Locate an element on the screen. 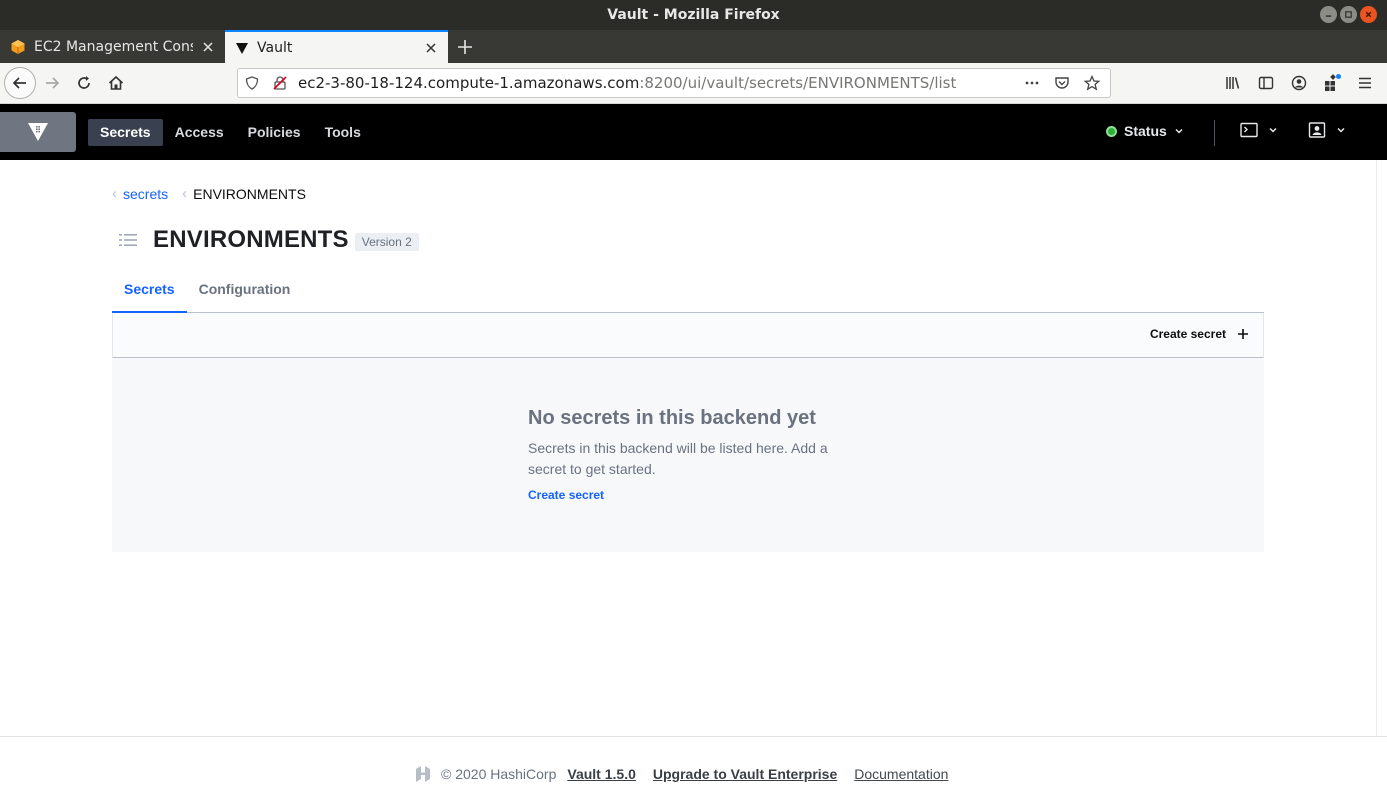  library-icon is located at coordinates (1232, 83).